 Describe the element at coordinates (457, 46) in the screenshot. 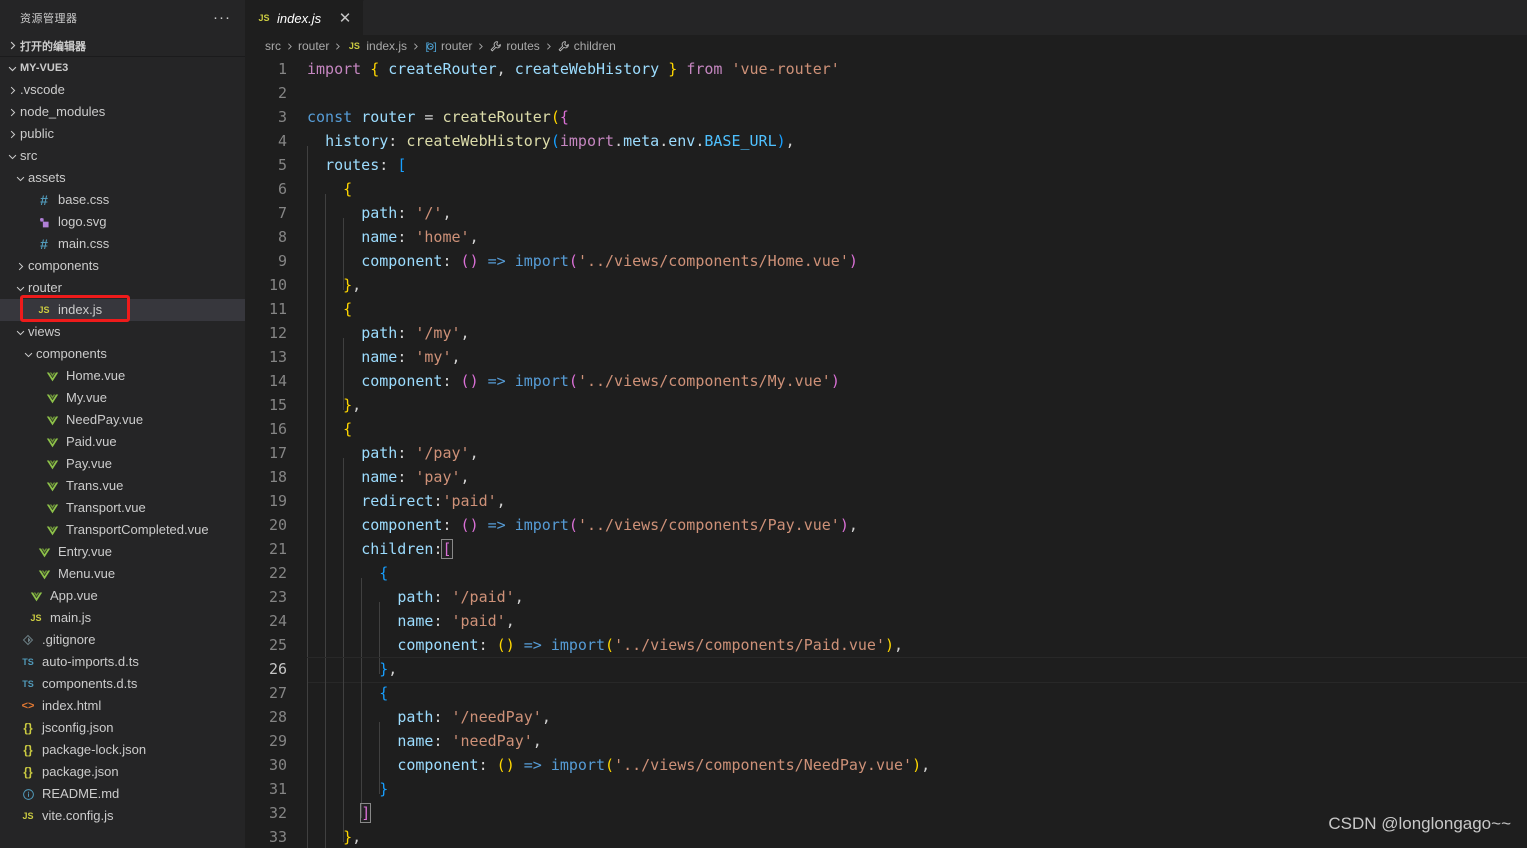

I see `breadcrumb-item-label: router` at that location.